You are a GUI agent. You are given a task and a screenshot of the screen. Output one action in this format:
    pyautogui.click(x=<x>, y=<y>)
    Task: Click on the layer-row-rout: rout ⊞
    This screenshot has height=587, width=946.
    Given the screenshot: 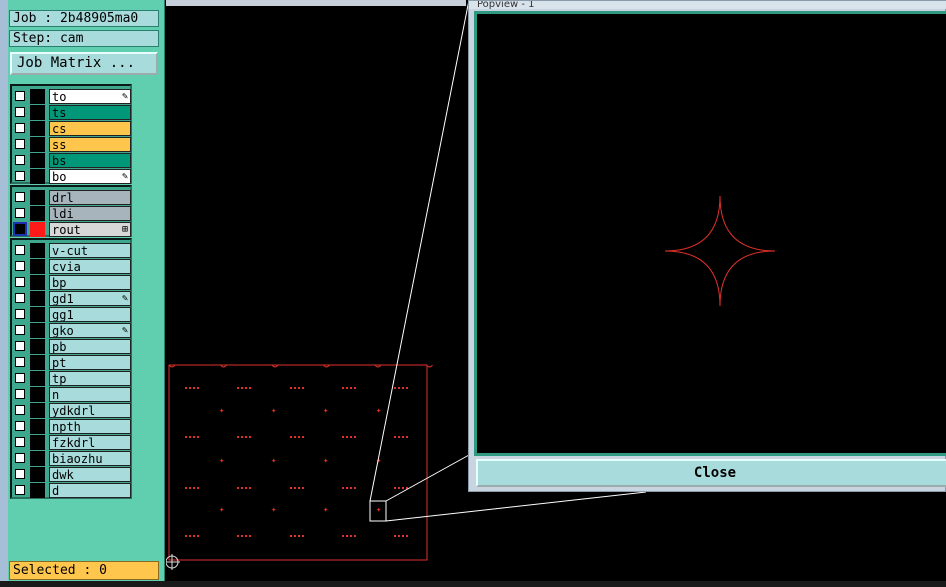 What is the action you would take?
    pyautogui.click(x=73, y=230)
    